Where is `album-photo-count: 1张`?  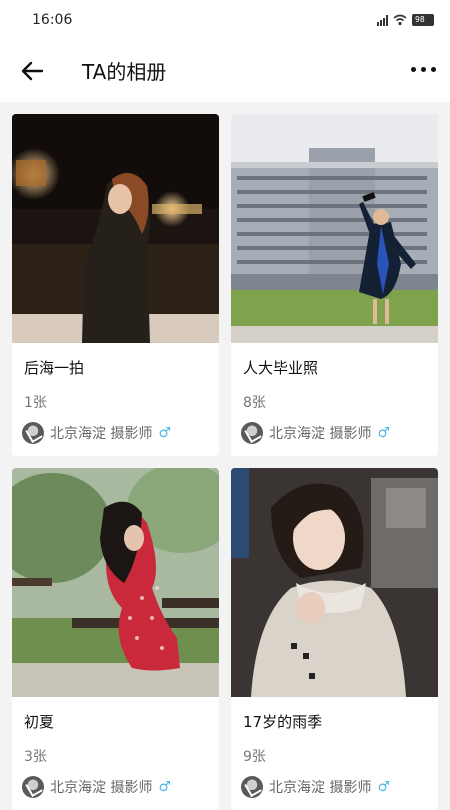
album-photo-count: 1张 is located at coordinates (35, 403).